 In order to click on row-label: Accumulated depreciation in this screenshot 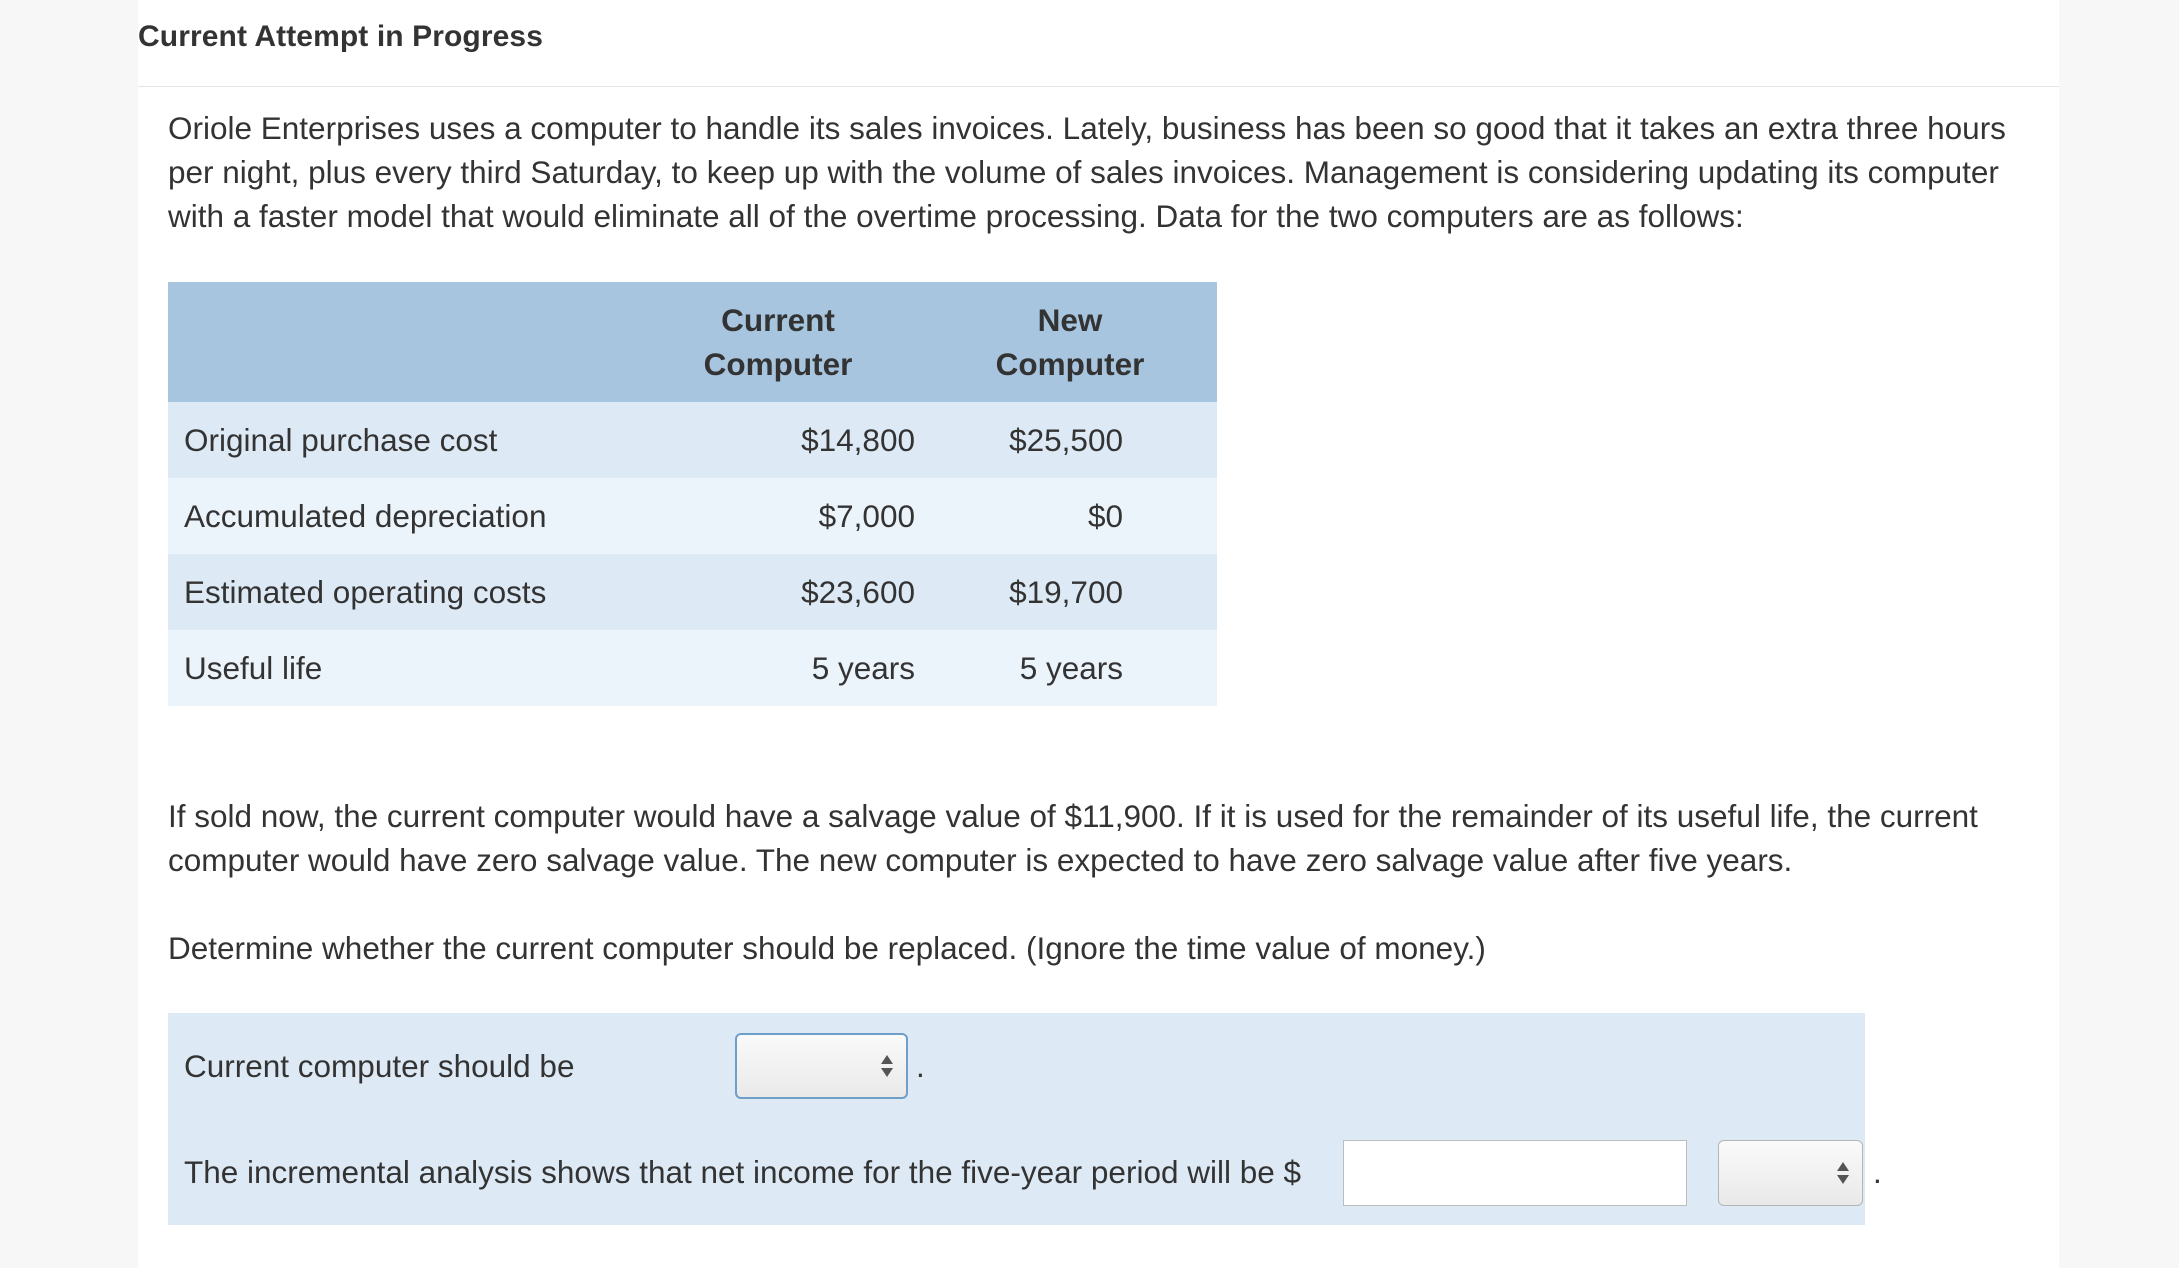, I will do `click(365, 515)`.